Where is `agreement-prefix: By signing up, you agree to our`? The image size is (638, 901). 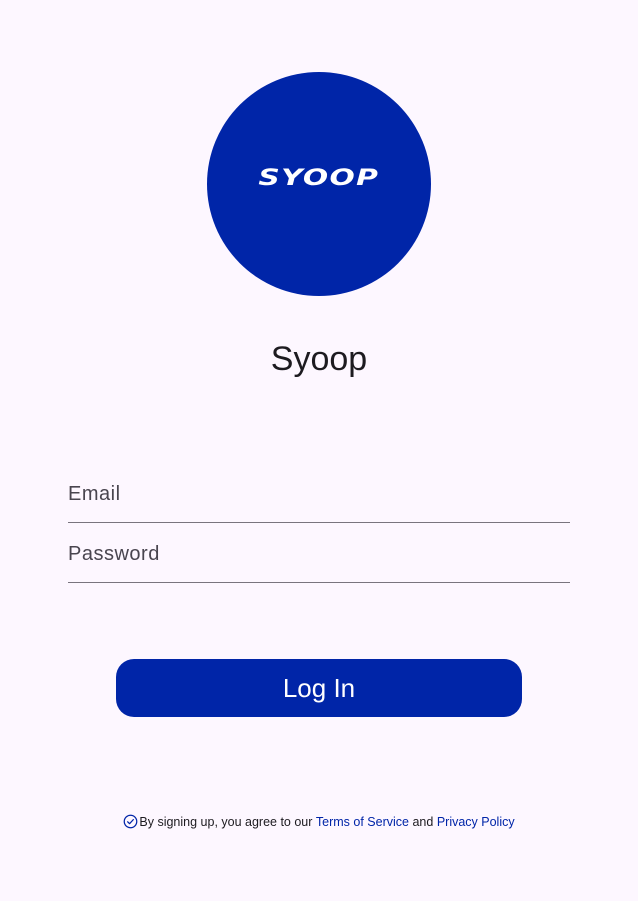 agreement-prefix: By signing up, you agree to our is located at coordinates (227, 821).